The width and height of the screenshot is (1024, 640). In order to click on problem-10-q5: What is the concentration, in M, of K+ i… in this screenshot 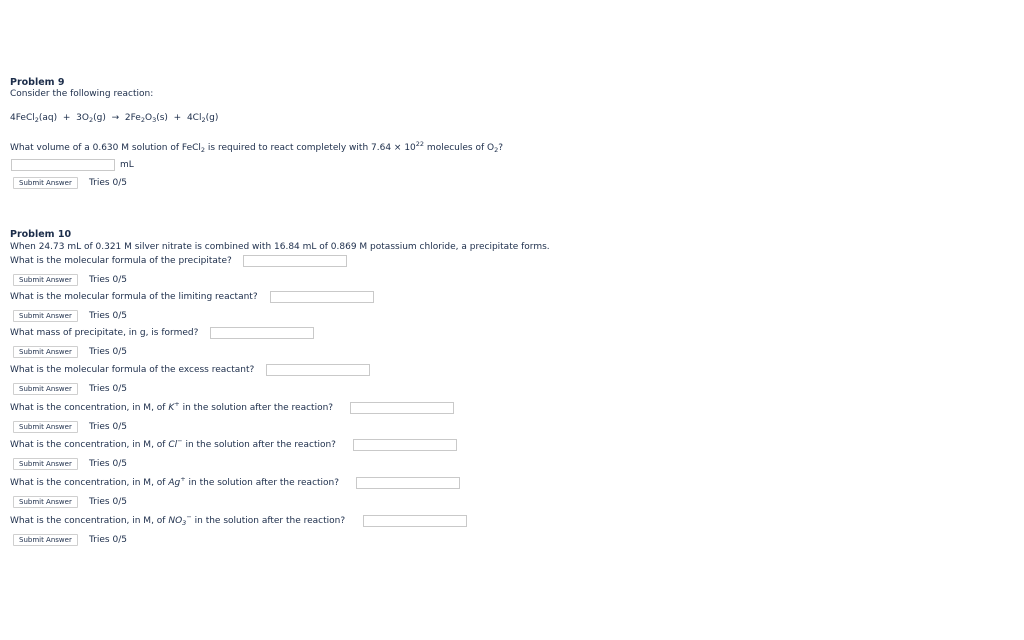, I will do `click(172, 407)`.